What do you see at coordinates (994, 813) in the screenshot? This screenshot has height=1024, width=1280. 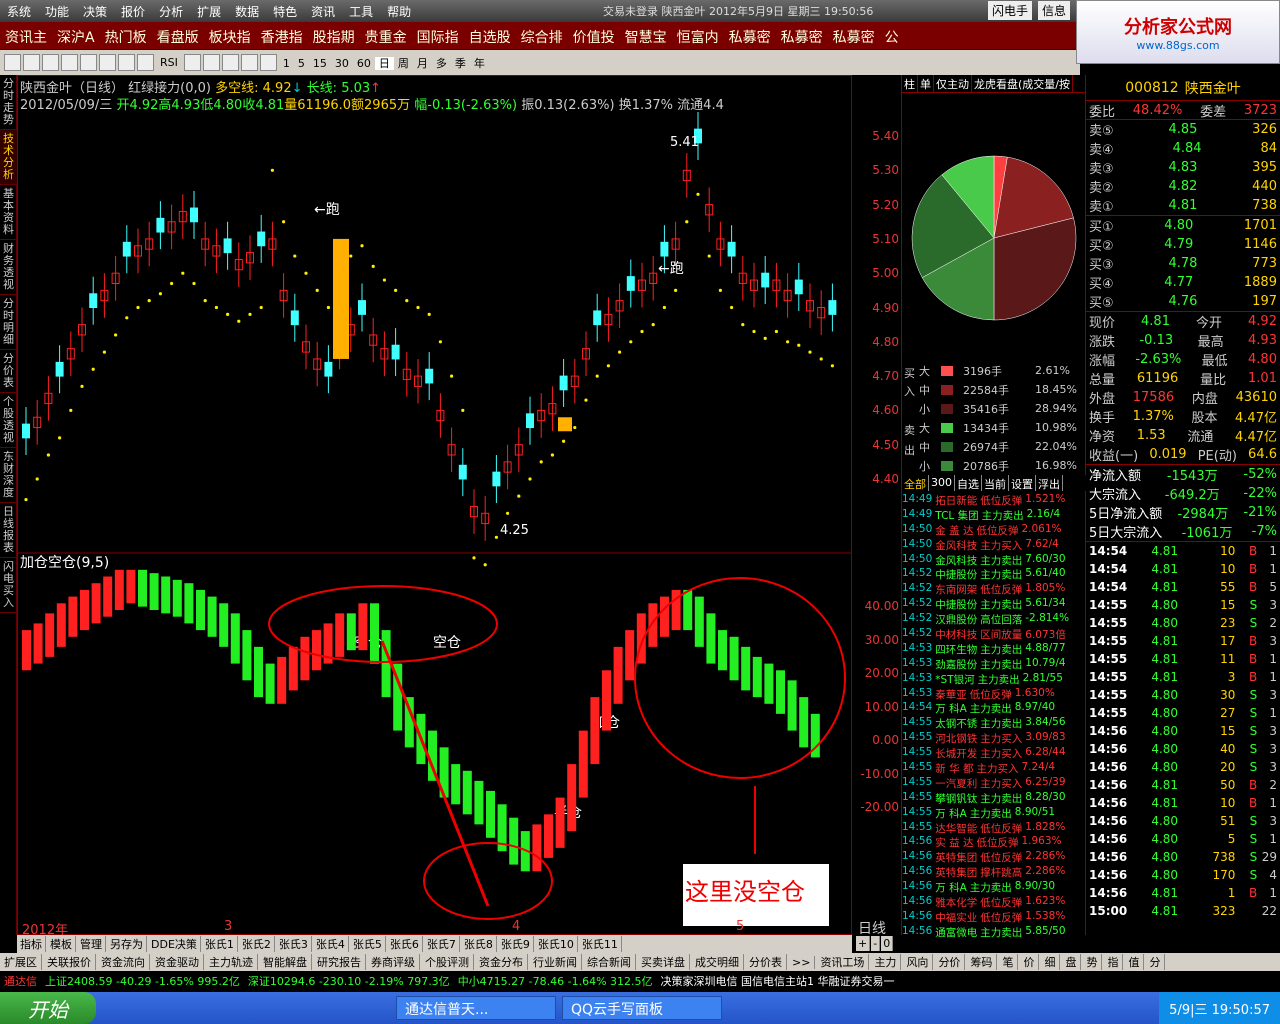 I see `tick-row: 14:55 万 科A 主力卖出 8.90/51` at bounding box center [994, 813].